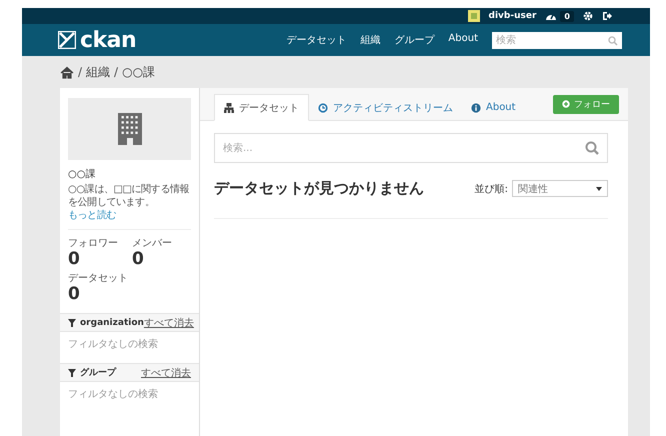 Image resolution: width=666 pixels, height=436 pixels. I want to click on breadcrumb-link: 組織, so click(98, 72).